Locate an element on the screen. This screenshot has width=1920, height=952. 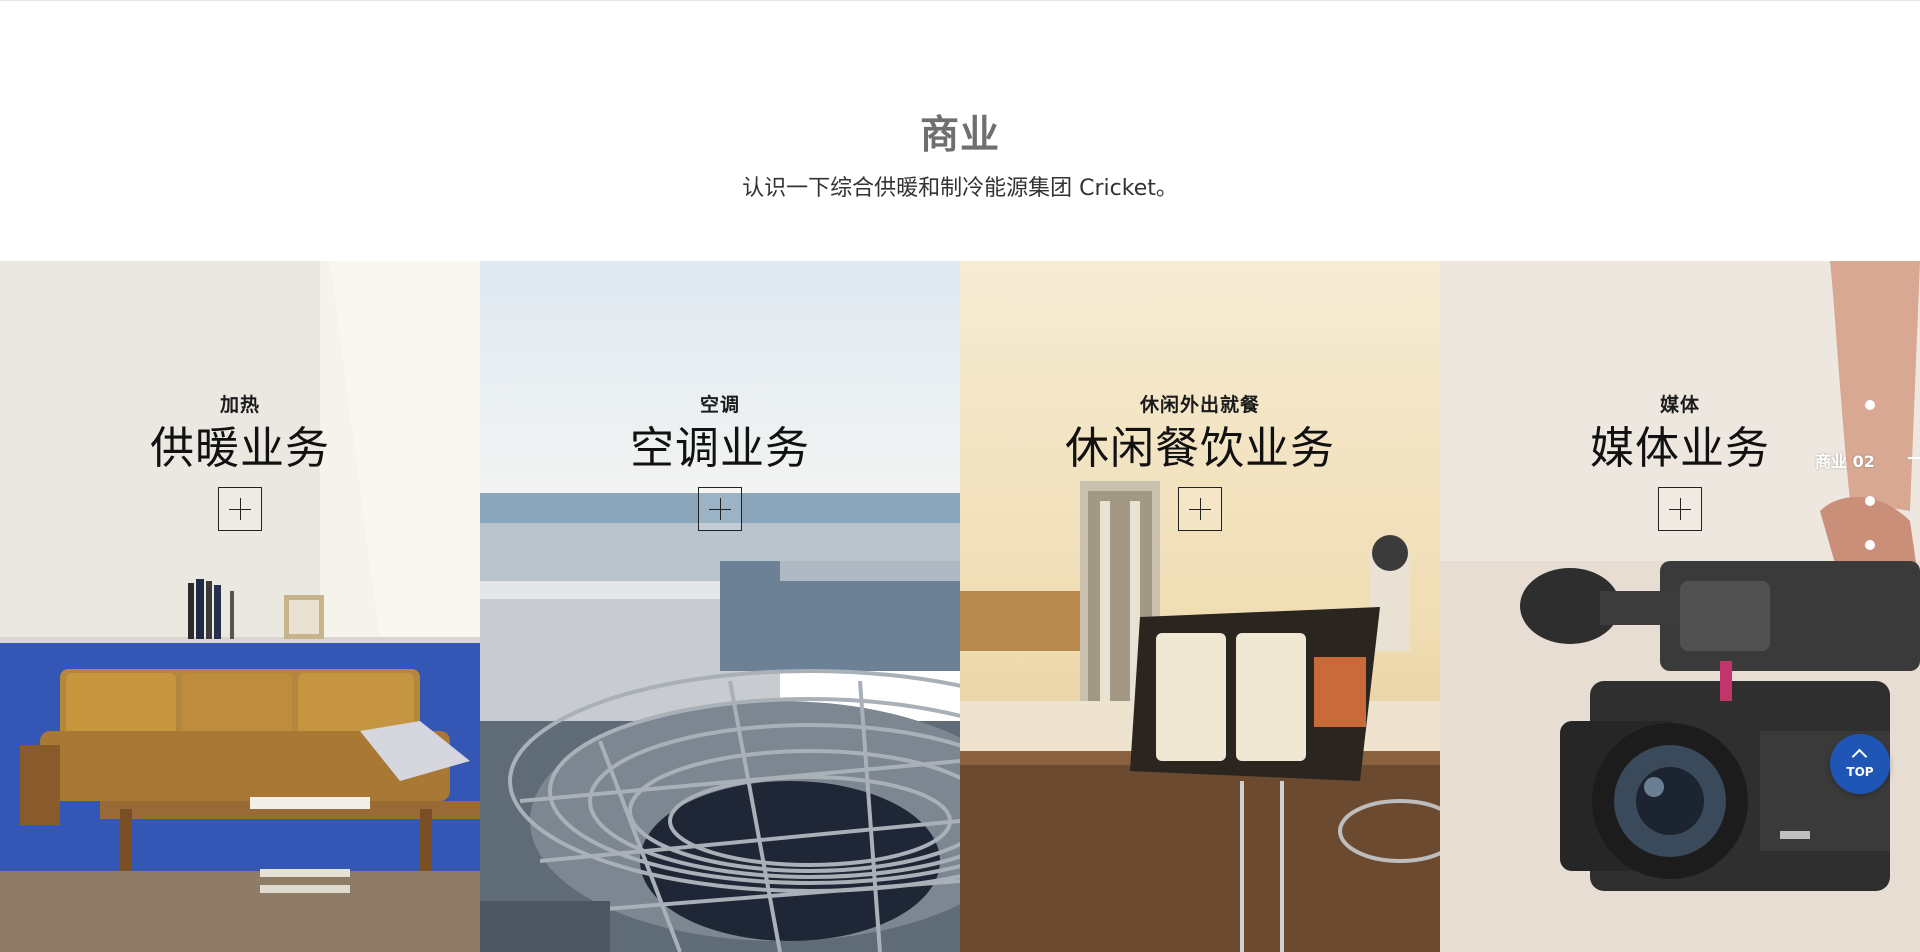
card-heading: 加热 供暖业务 is located at coordinates (240, 435).